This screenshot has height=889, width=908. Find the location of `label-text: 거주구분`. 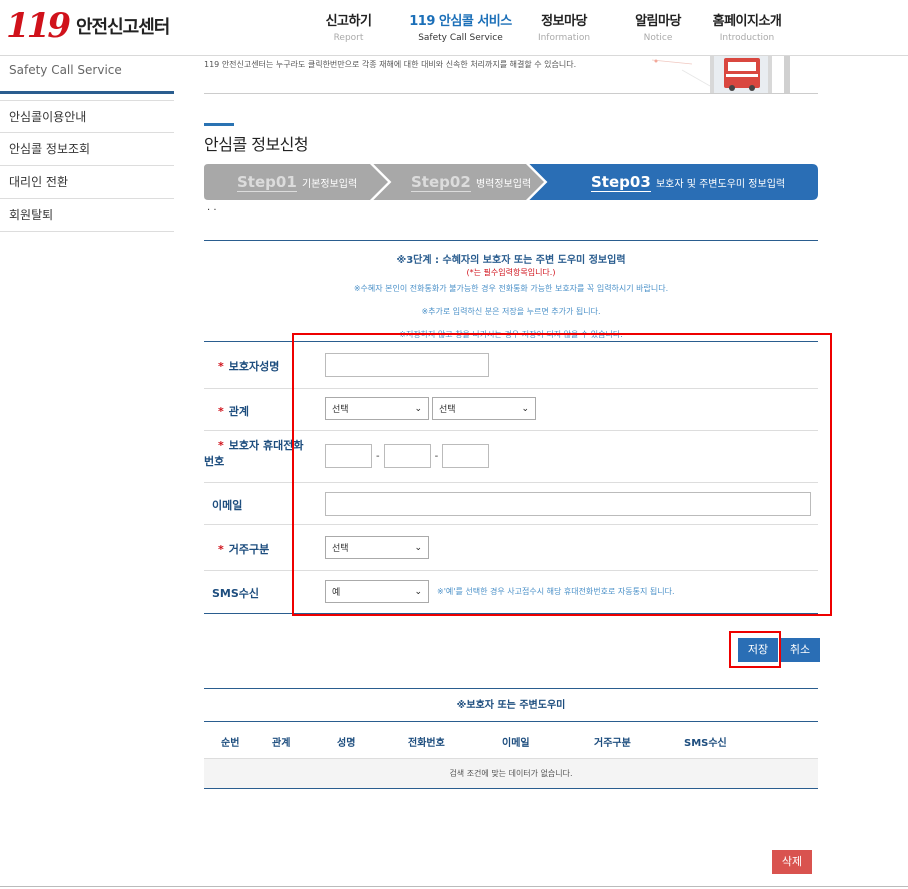

label-text: 거주구분 is located at coordinates (249, 549).